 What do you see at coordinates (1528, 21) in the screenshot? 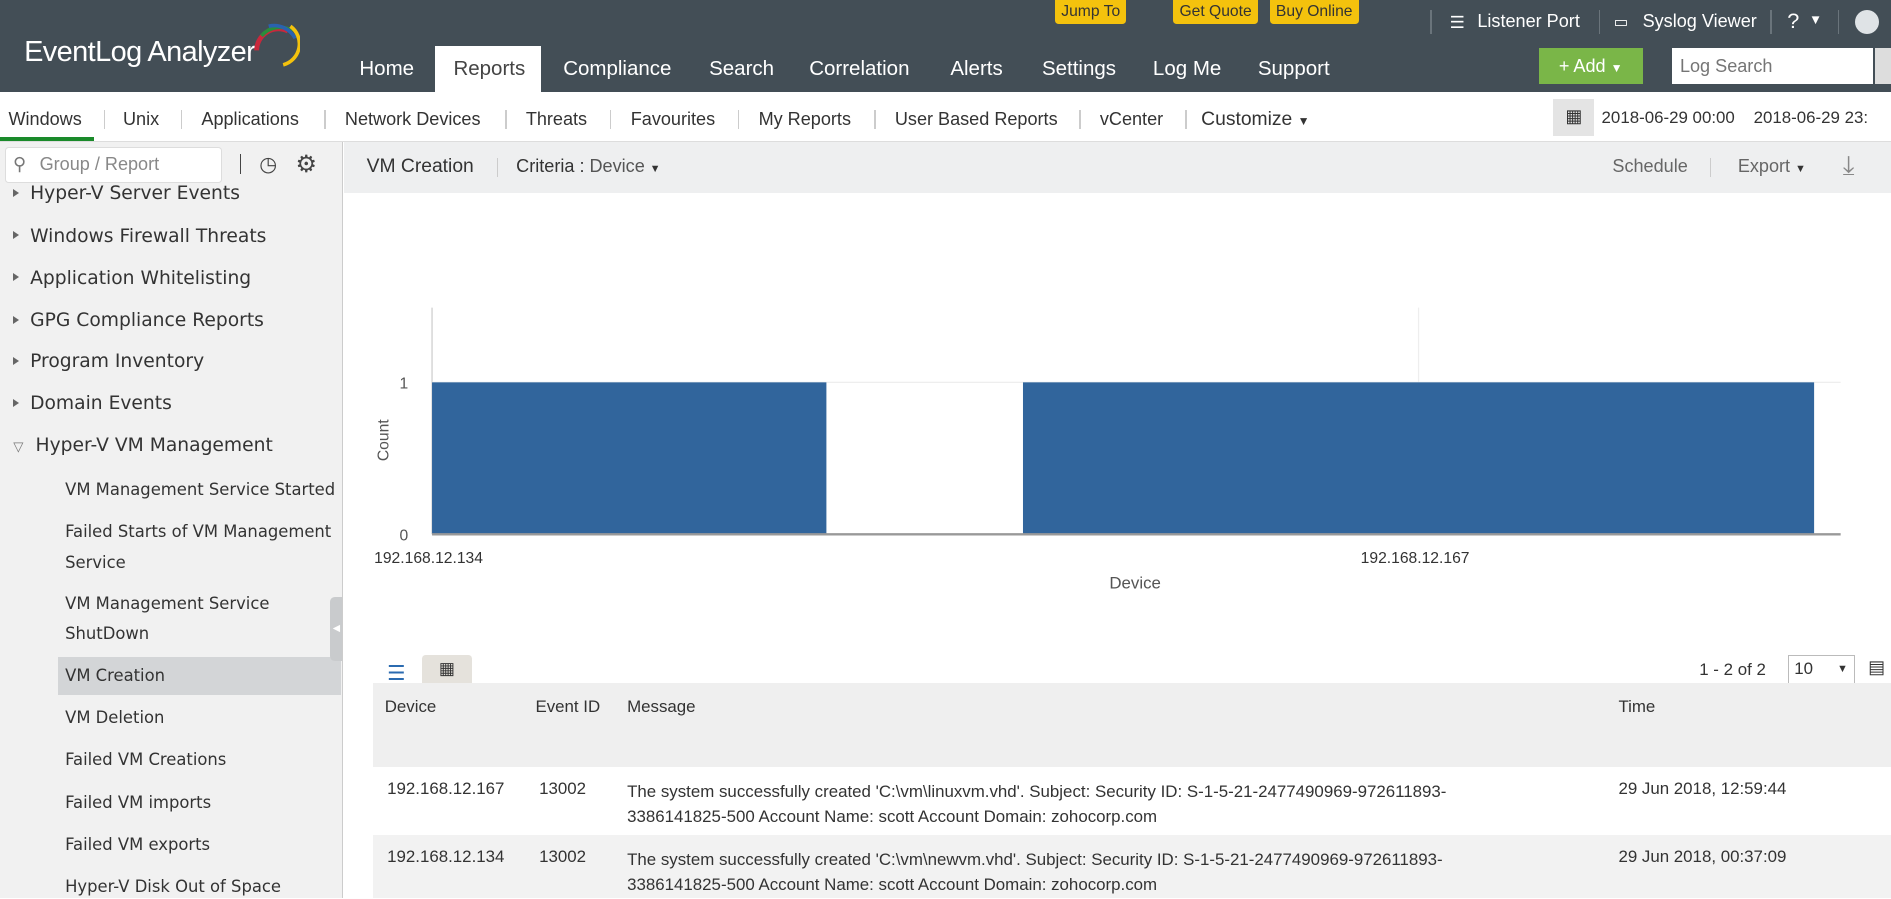
I see `listener-port-link: Listener Port` at bounding box center [1528, 21].